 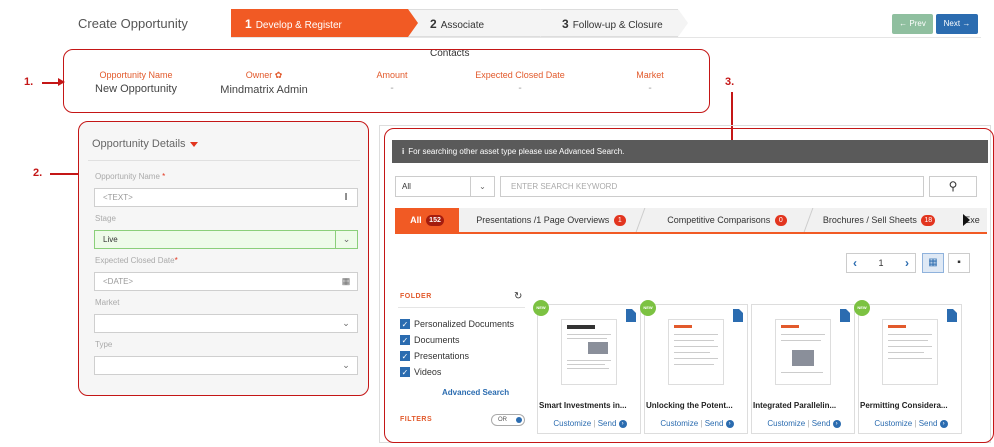 I want to click on type-select: ⌄, so click(x=226, y=365).